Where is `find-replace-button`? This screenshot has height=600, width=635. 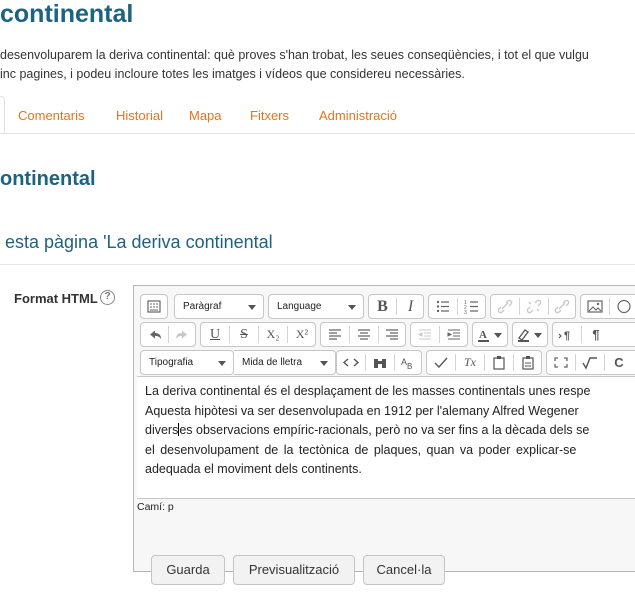
find-replace-button is located at coordinates (380, 362).